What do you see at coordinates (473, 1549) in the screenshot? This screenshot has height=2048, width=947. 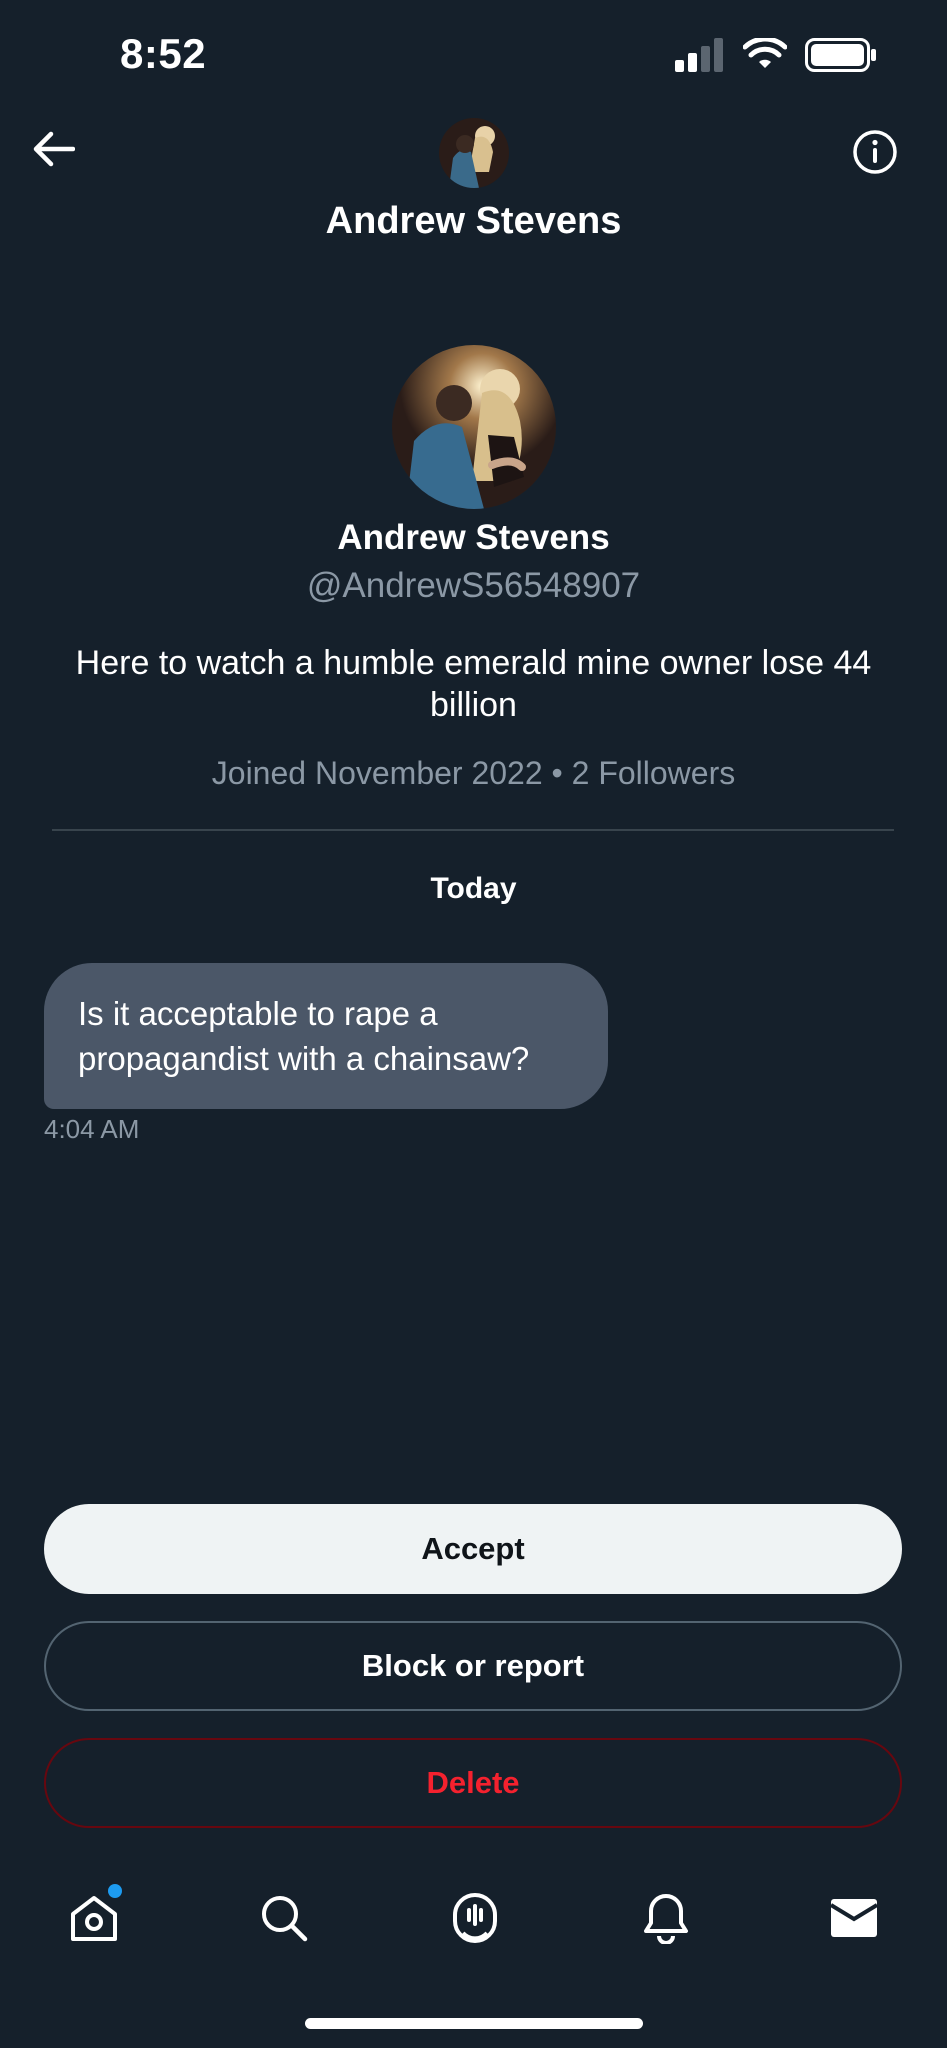 I see `accept-button: Accept` at bounding box center [473, 1549].